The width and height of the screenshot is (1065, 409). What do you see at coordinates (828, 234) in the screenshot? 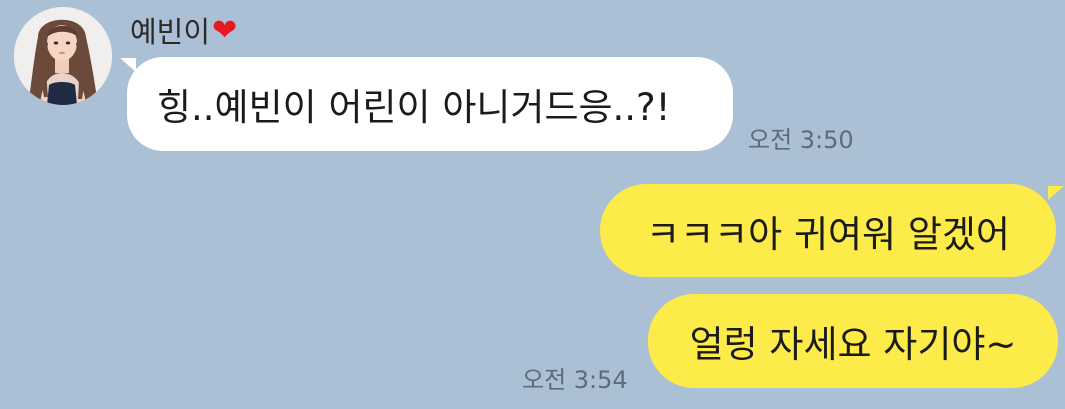
I see `message-text: ㅋㅋㅋ아 귀여워 알겠어` at bounding box center [828, 234].